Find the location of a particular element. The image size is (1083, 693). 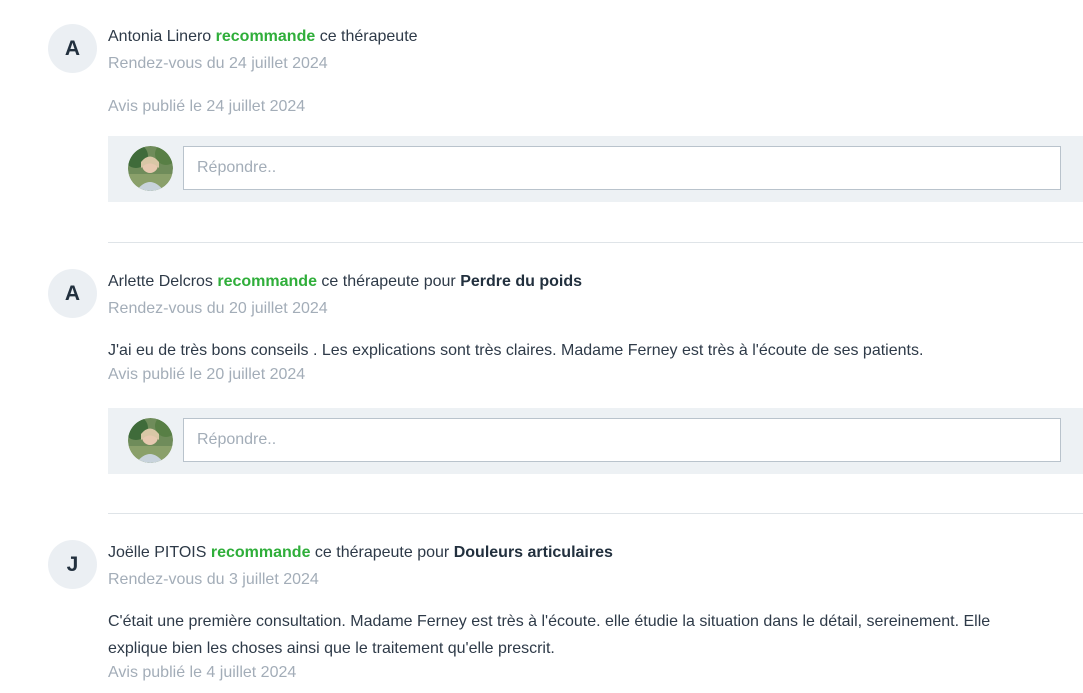

published-date: Avis publié le 4 juillet 2024 is located at coordinates (202, 672).